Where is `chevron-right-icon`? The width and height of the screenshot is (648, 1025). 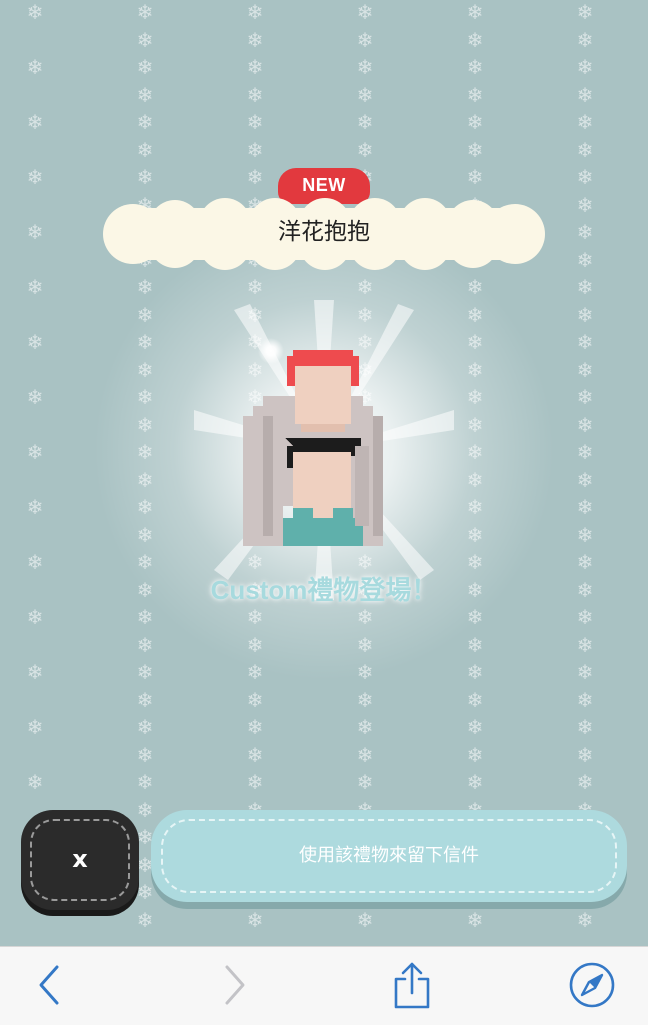
chevron-right-icon is located at coordinates (235, 985).